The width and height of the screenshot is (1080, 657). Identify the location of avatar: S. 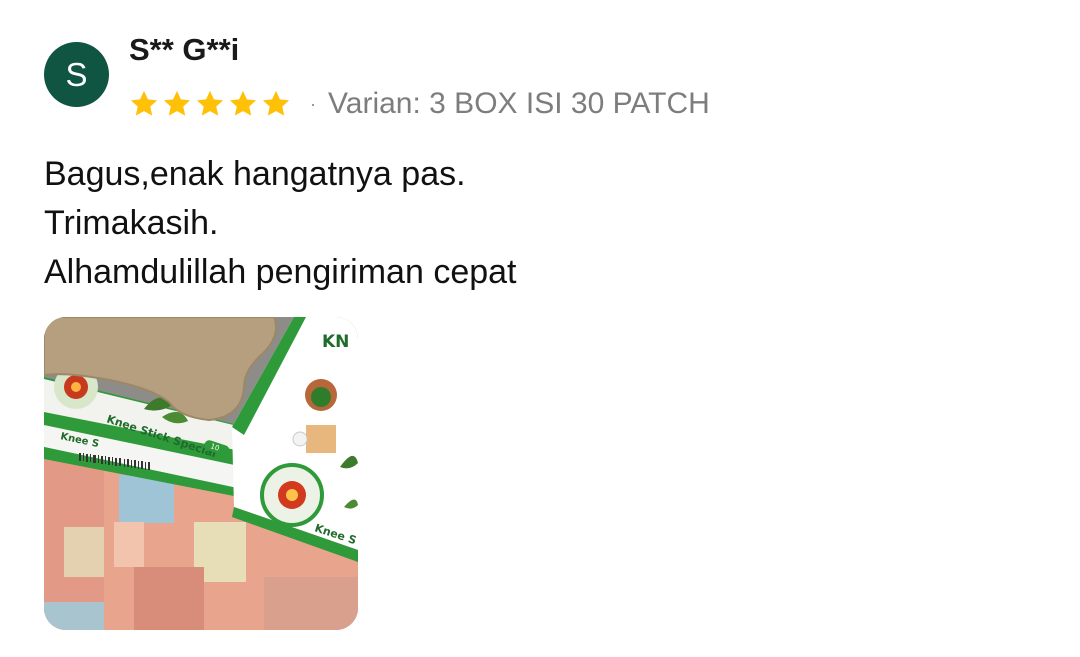
(76, 74).